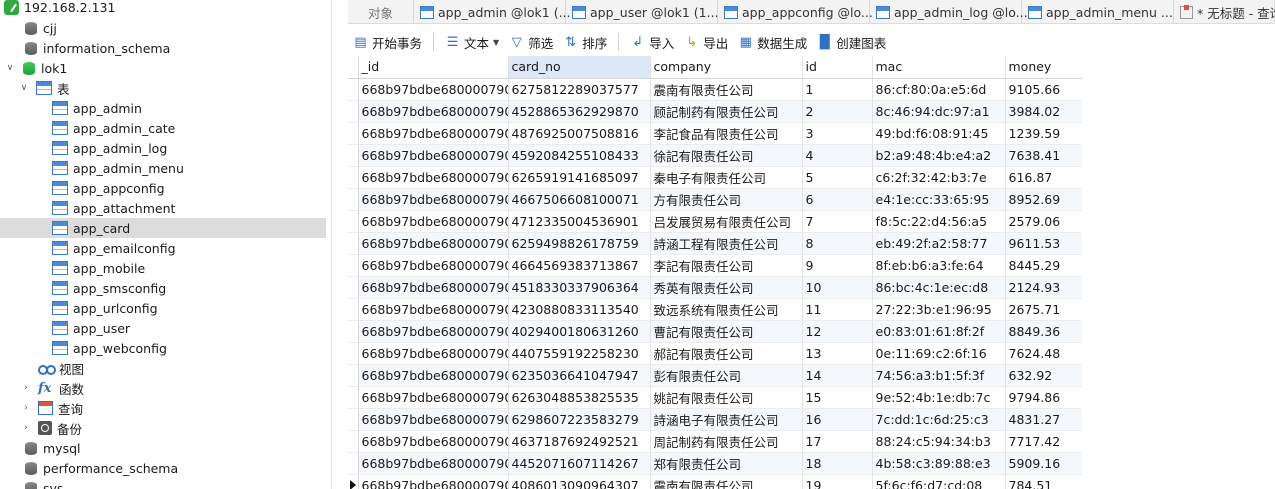 The width and height of the screenshot is (1275, 489). I want to click on cell-id: 9, so click(837, 265).